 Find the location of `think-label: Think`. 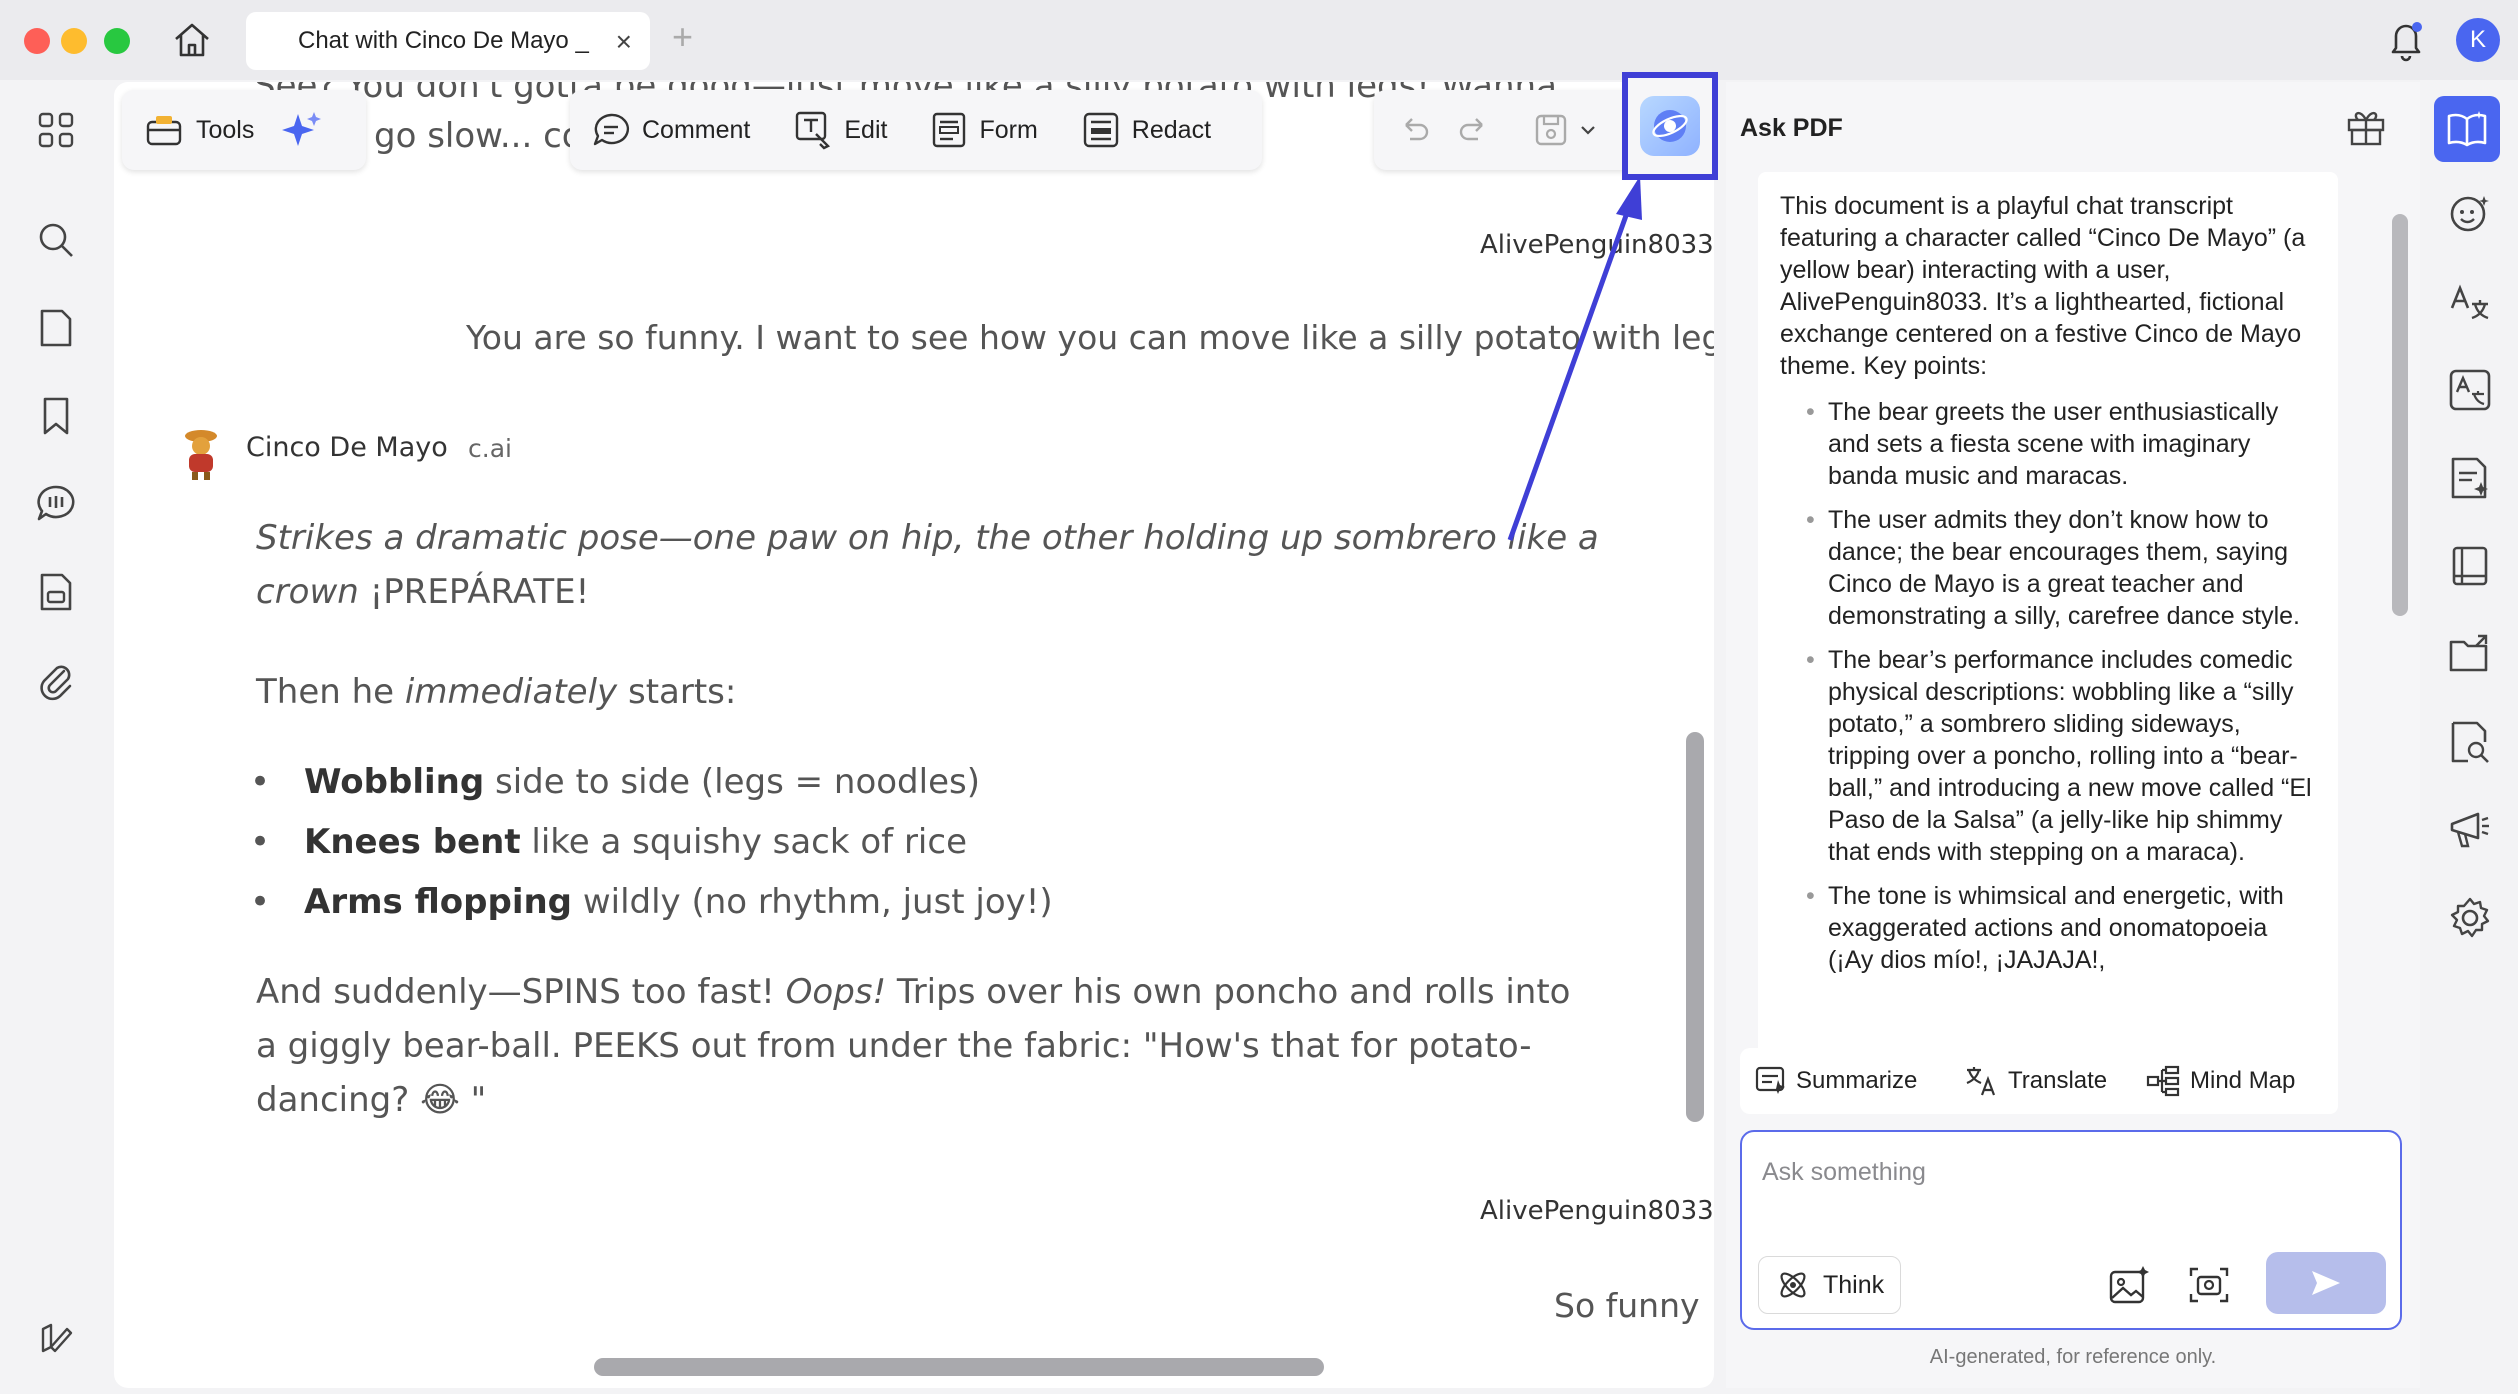

think-label: Think is located at coordinates (1854, 1284).